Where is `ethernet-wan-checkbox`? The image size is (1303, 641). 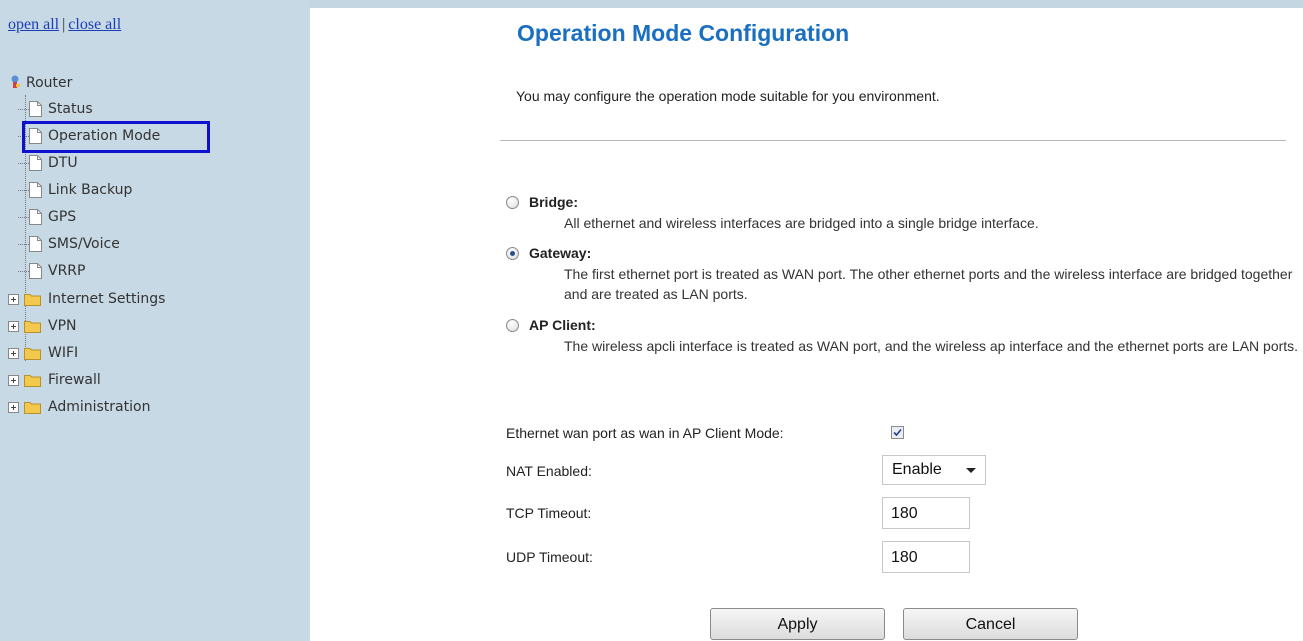 ethernet-wan-checkbox is located at coordinates (897, 432).